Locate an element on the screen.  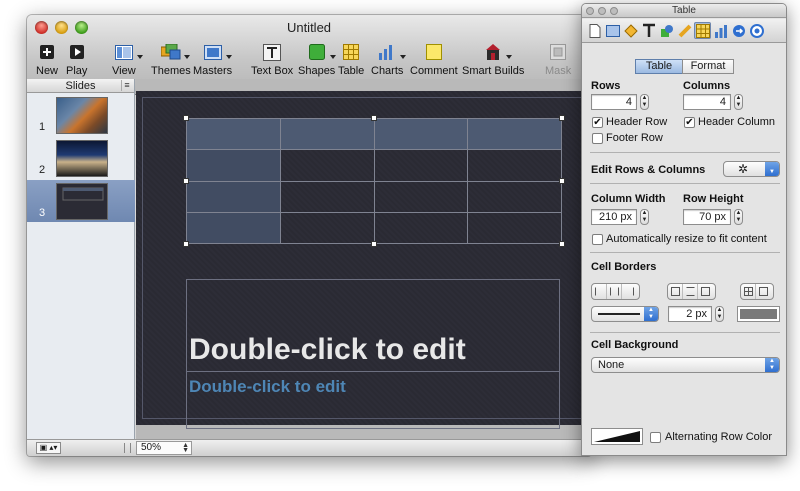
toolbar-themes-button: Themes is located at coordinates (171, 60).